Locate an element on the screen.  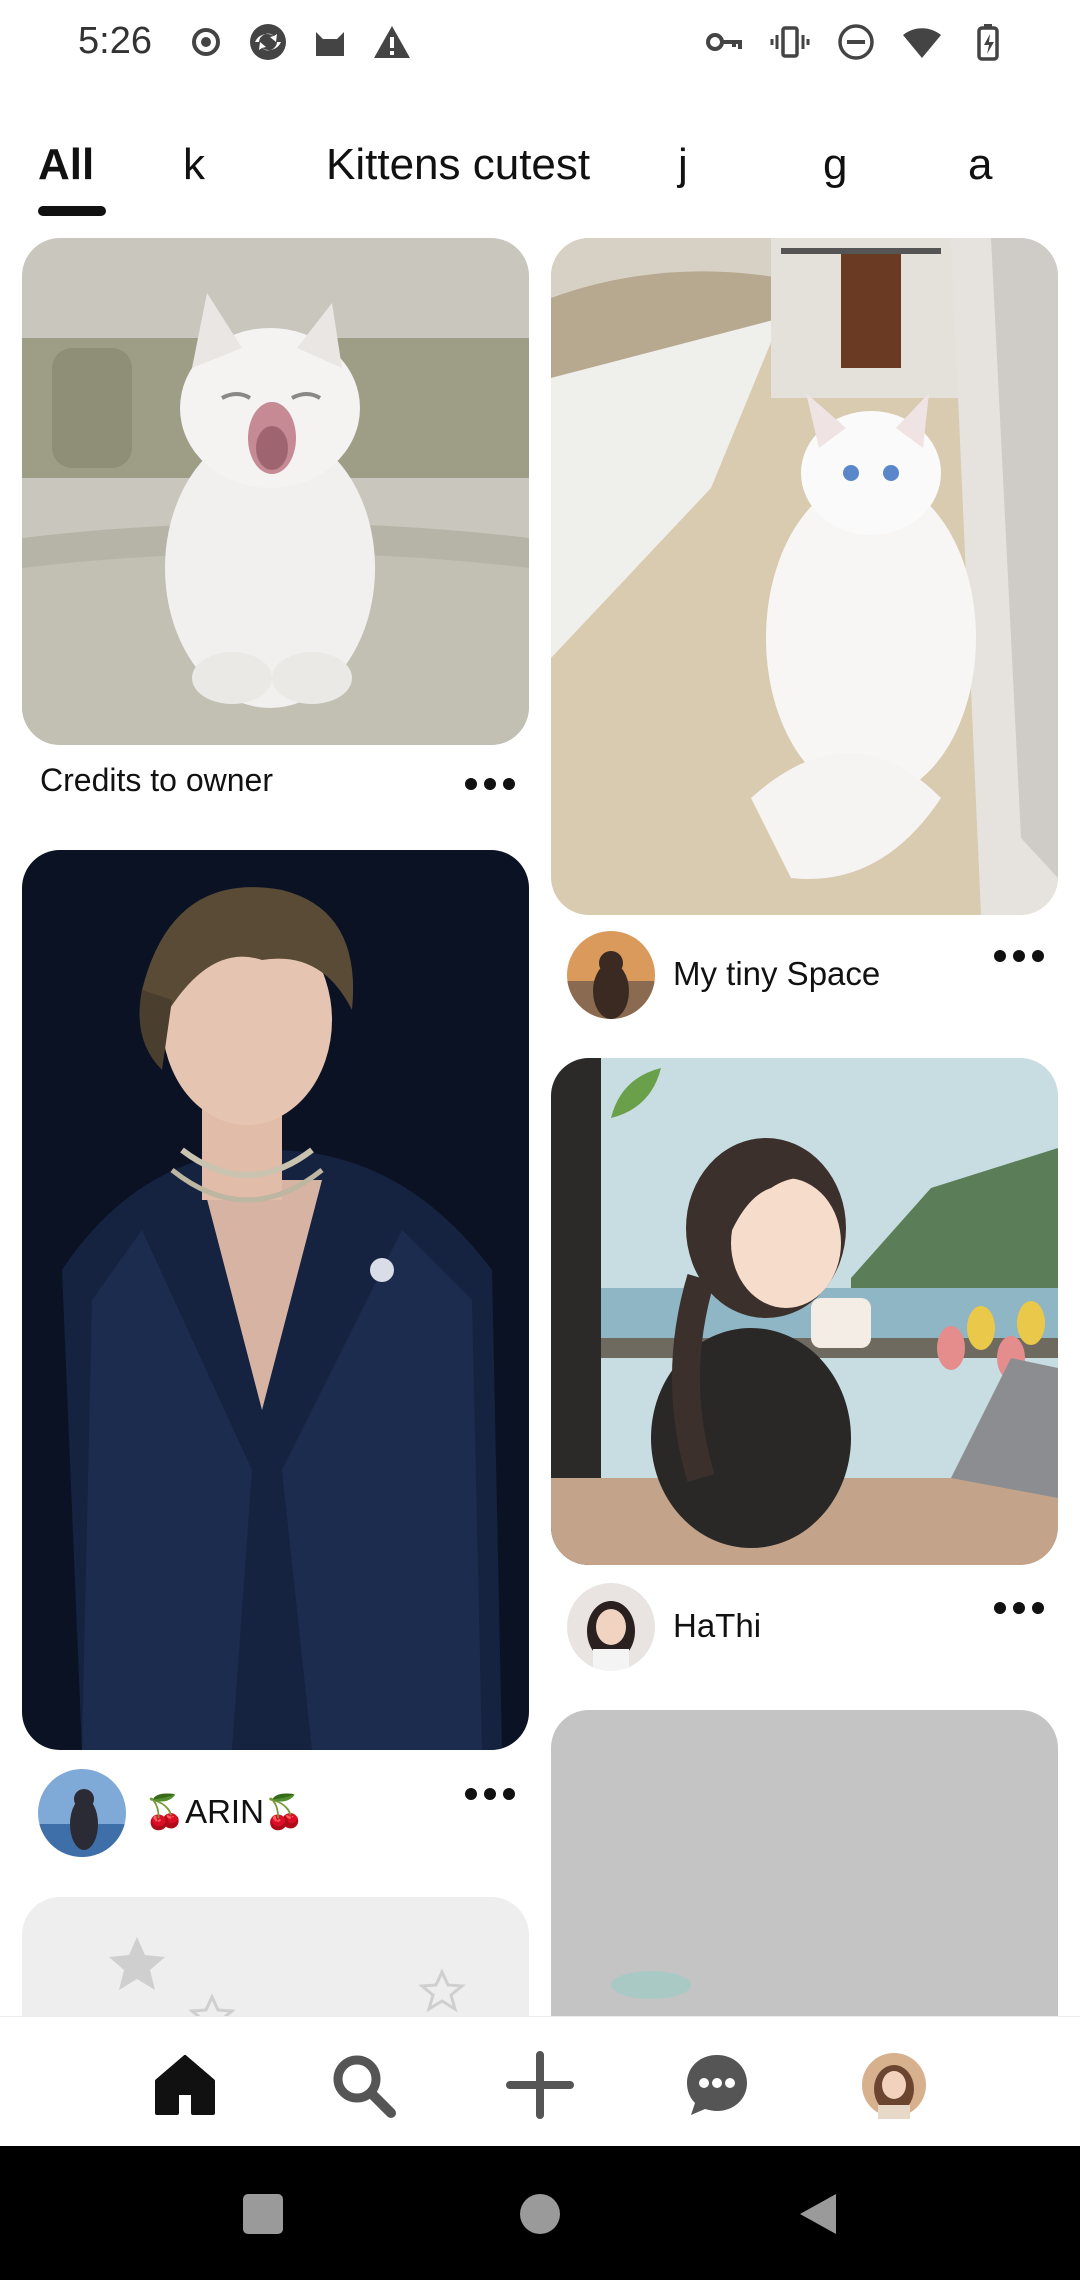
pin-user-arin: 🍒ARIN🍒 is located at coordinates (224, 1812).